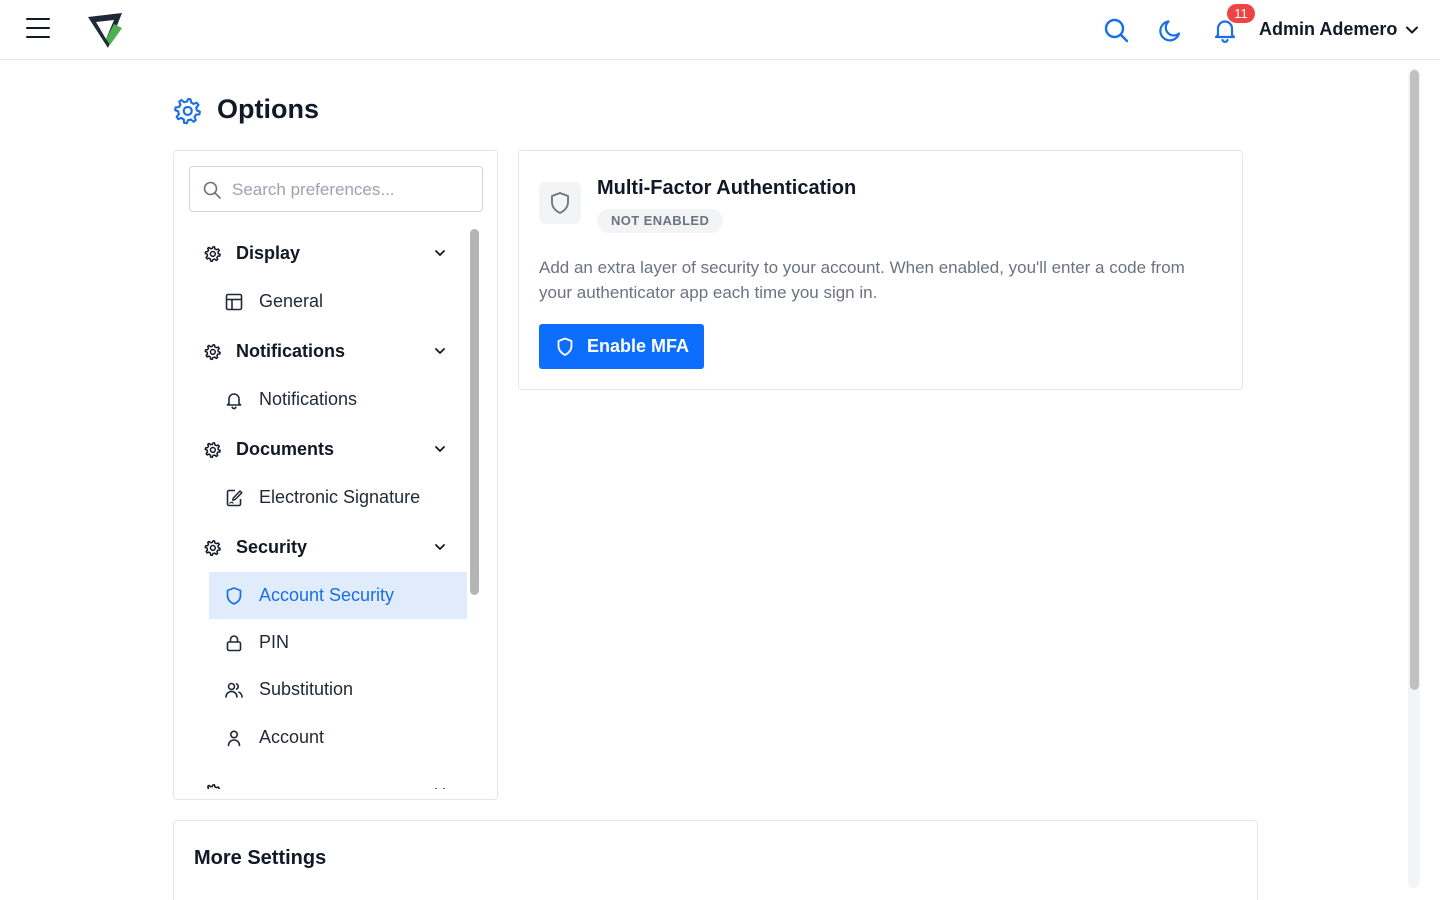 This screenshot has height=900, width=1440. I want to click on nav-item-label: General, so click(291, 301).